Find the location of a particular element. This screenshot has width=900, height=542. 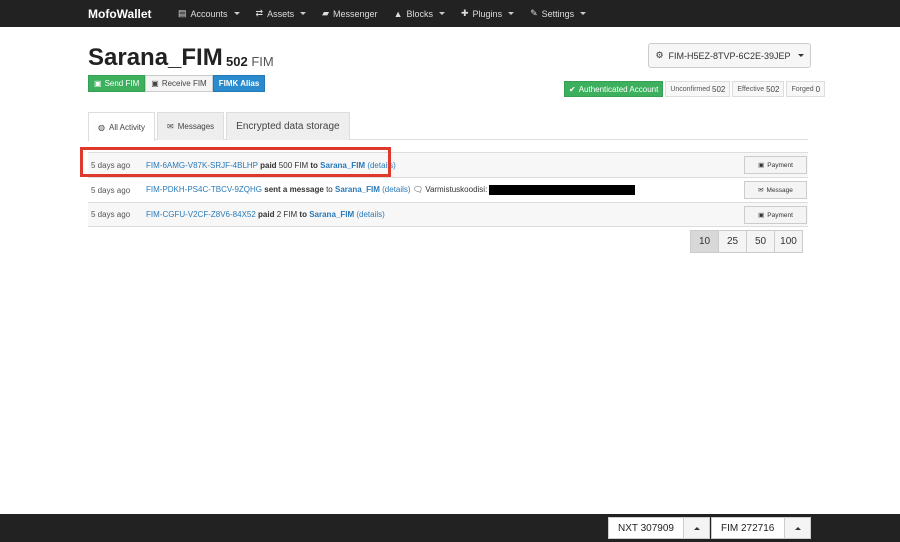

wrench-icon: ✎ is located at coordinates (534, 13).